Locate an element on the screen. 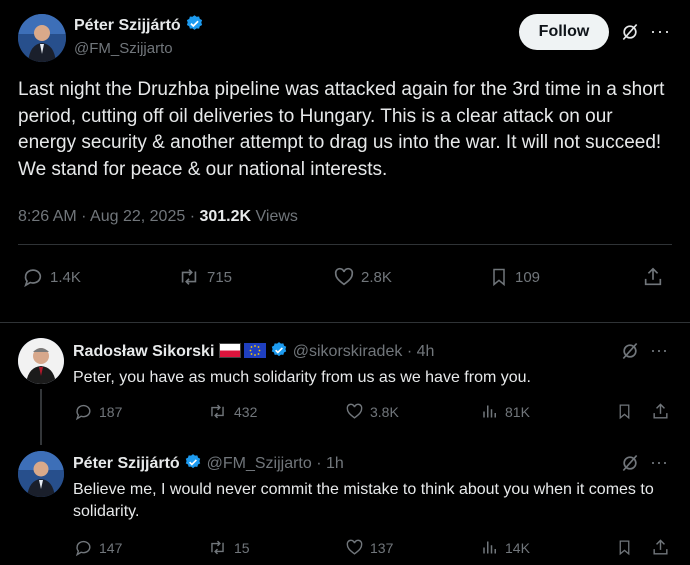  reply-count: 187 is located at coordinates (111, 411).